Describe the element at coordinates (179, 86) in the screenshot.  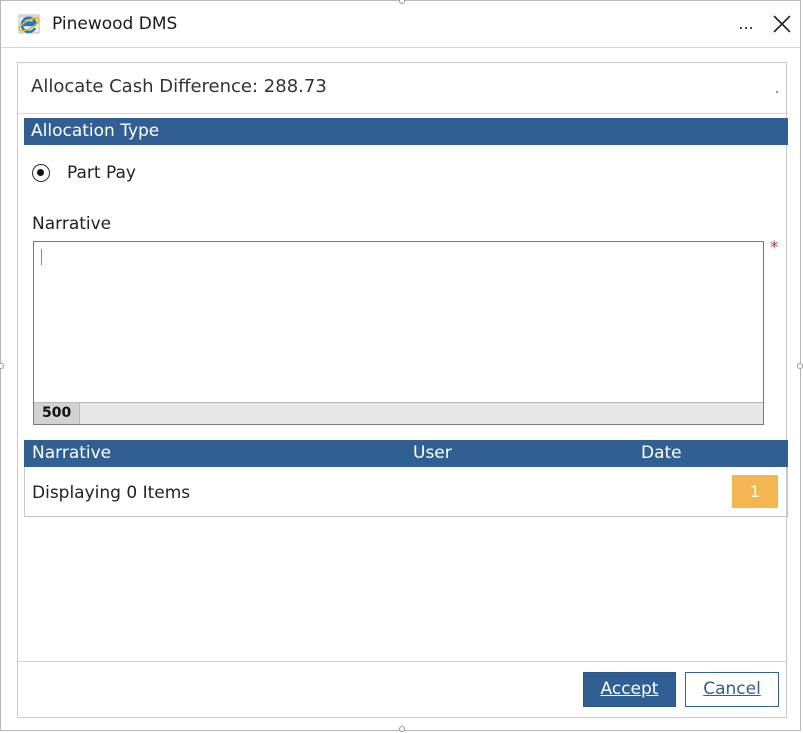
I see `cash-difference-label: Allocate Cash Difference: 288.73` at that location.